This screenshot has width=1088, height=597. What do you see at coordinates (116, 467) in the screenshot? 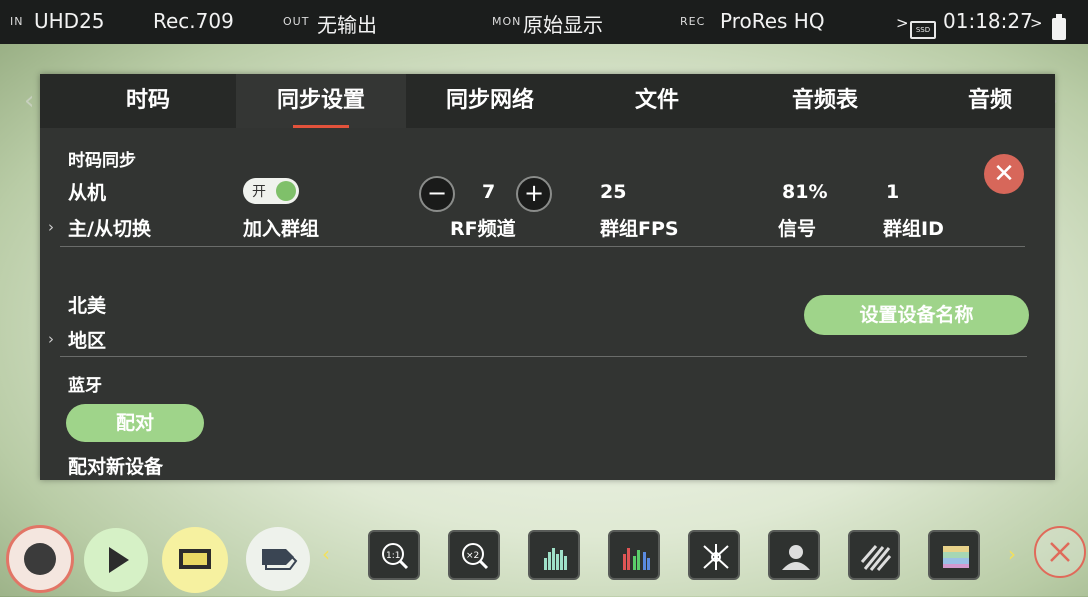
I see `pair-new-device-label: 配对新设备` at bounding box center [116, 467].